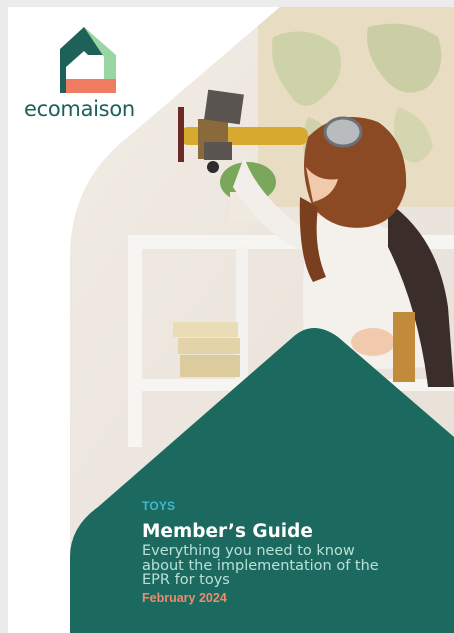  What do you see at coordinates (79, 109) in the screenshot?
I see `brand-name: ecomaison` at bounding box center [79, 109].